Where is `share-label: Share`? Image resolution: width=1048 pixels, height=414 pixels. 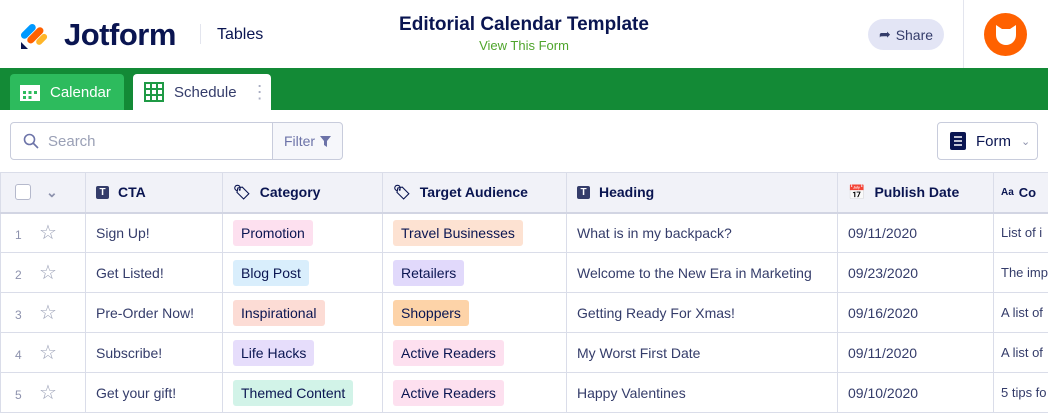 share-label: Share is located at coordinates (914, 34).